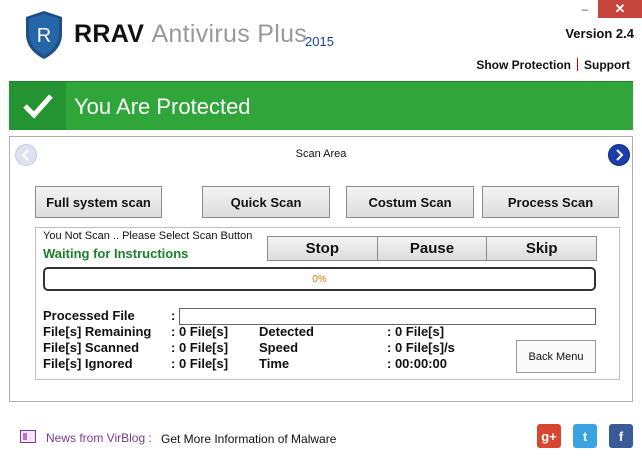 The height and width of the screenshot is (456, 642). I want to click on custom-scan-button: Costum Scan, so click(410, 202).